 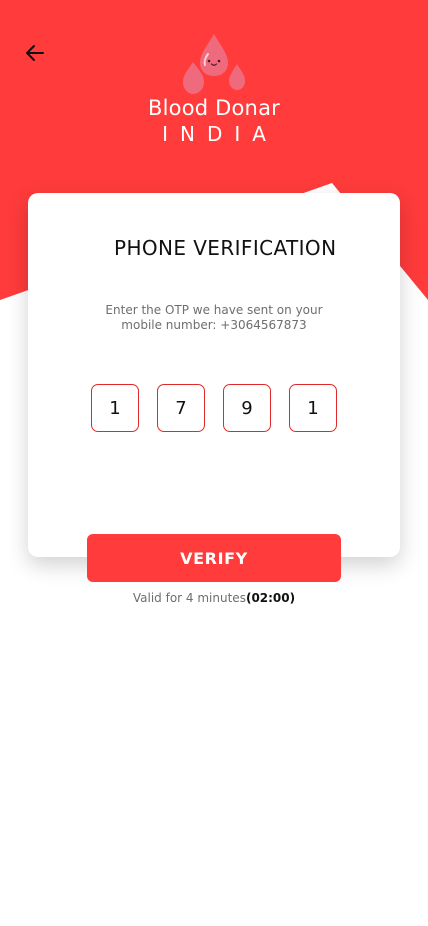 What do you see at coordinates (214, 310) in the screenshot?
I see `otp-instructions-line1: Enter the OTP we have sent on your` at bounding box center [214, 310].